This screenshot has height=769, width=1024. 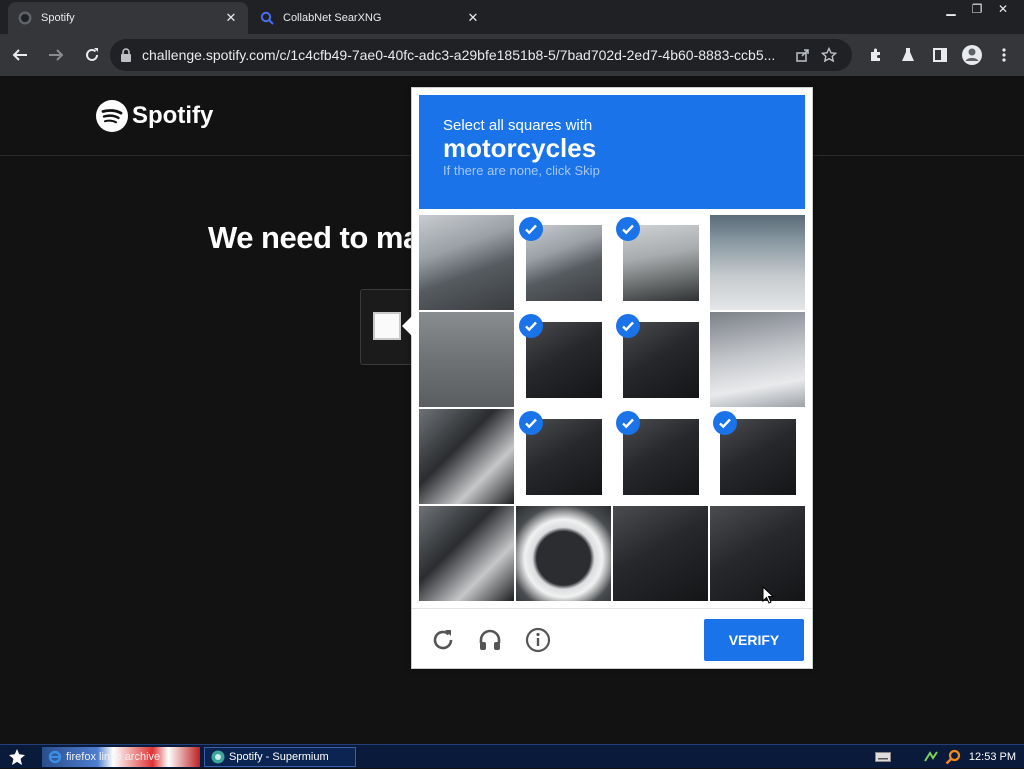 What do you see at coordinates (128, 18) in the screenshot?
I see `tab-spotify: Spotify ✕` at bounding box center [128, 18].